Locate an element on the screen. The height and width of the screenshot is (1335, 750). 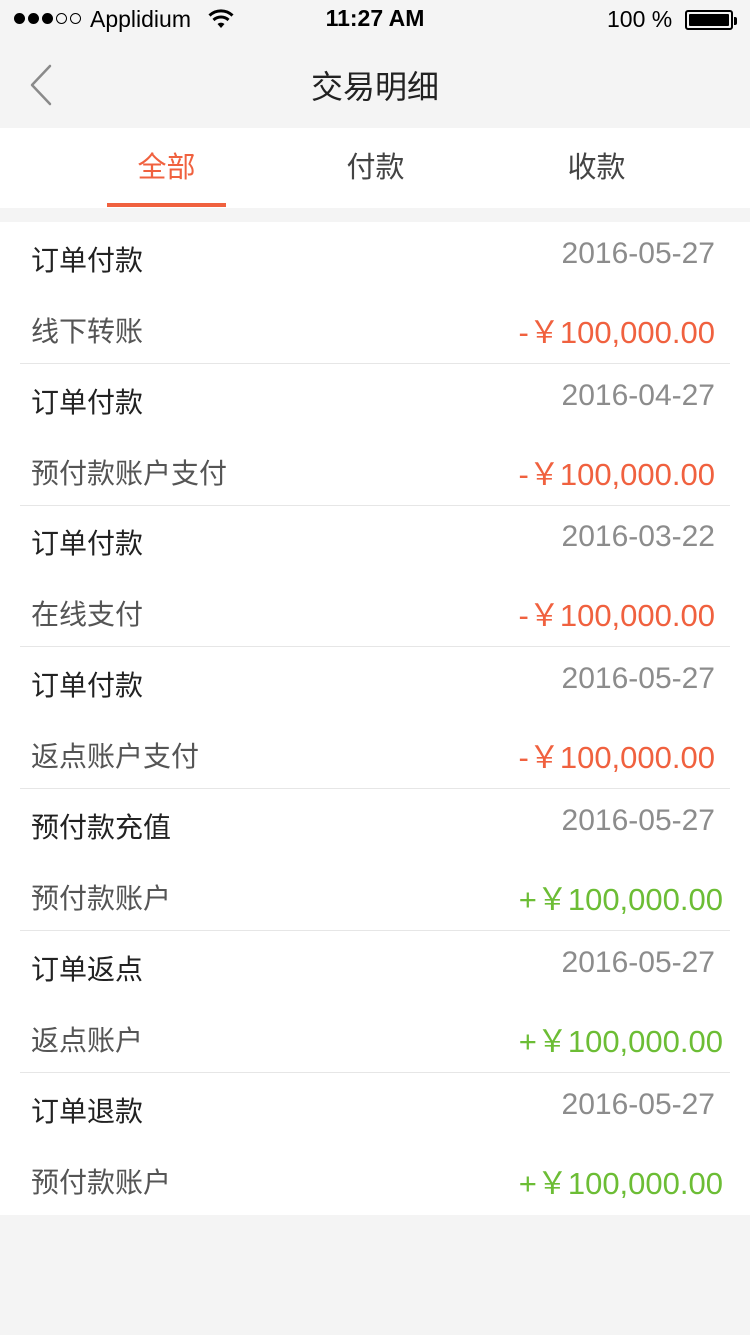
status-bar: Applidium 11:27 AM 100 % is located at coordinates (375, 20).